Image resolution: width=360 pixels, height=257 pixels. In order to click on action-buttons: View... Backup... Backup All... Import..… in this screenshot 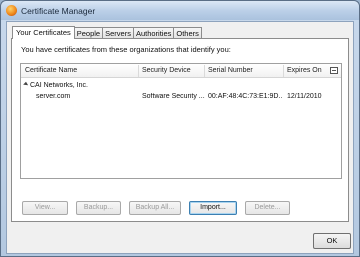, I will do `click(160, 208)`.